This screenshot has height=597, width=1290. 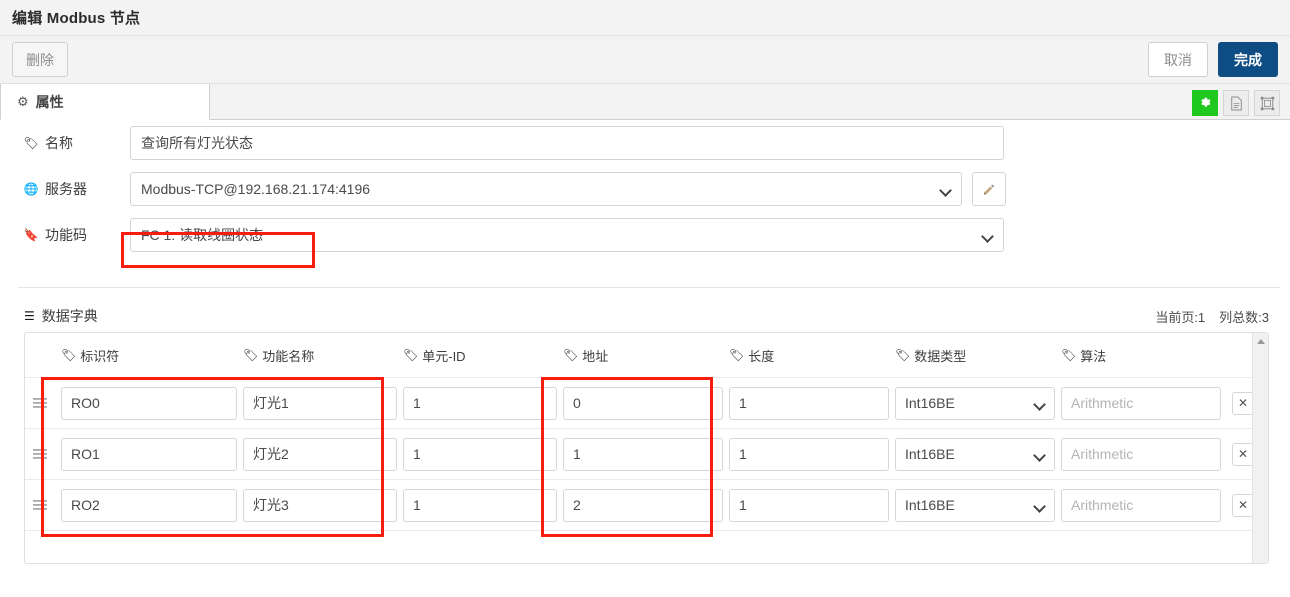 I want to click on column-header-data-type: 🏷 数据类型, so click(x=972, y=355).